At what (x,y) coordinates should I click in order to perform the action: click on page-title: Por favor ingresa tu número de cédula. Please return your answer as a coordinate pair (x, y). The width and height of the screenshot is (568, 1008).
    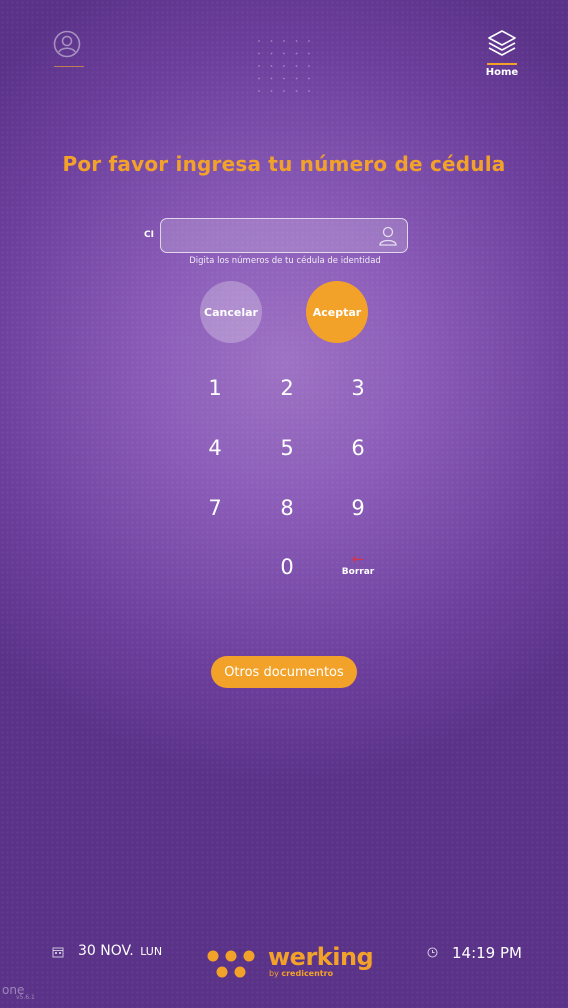
    Looking at the image, I should click on (284, 164).